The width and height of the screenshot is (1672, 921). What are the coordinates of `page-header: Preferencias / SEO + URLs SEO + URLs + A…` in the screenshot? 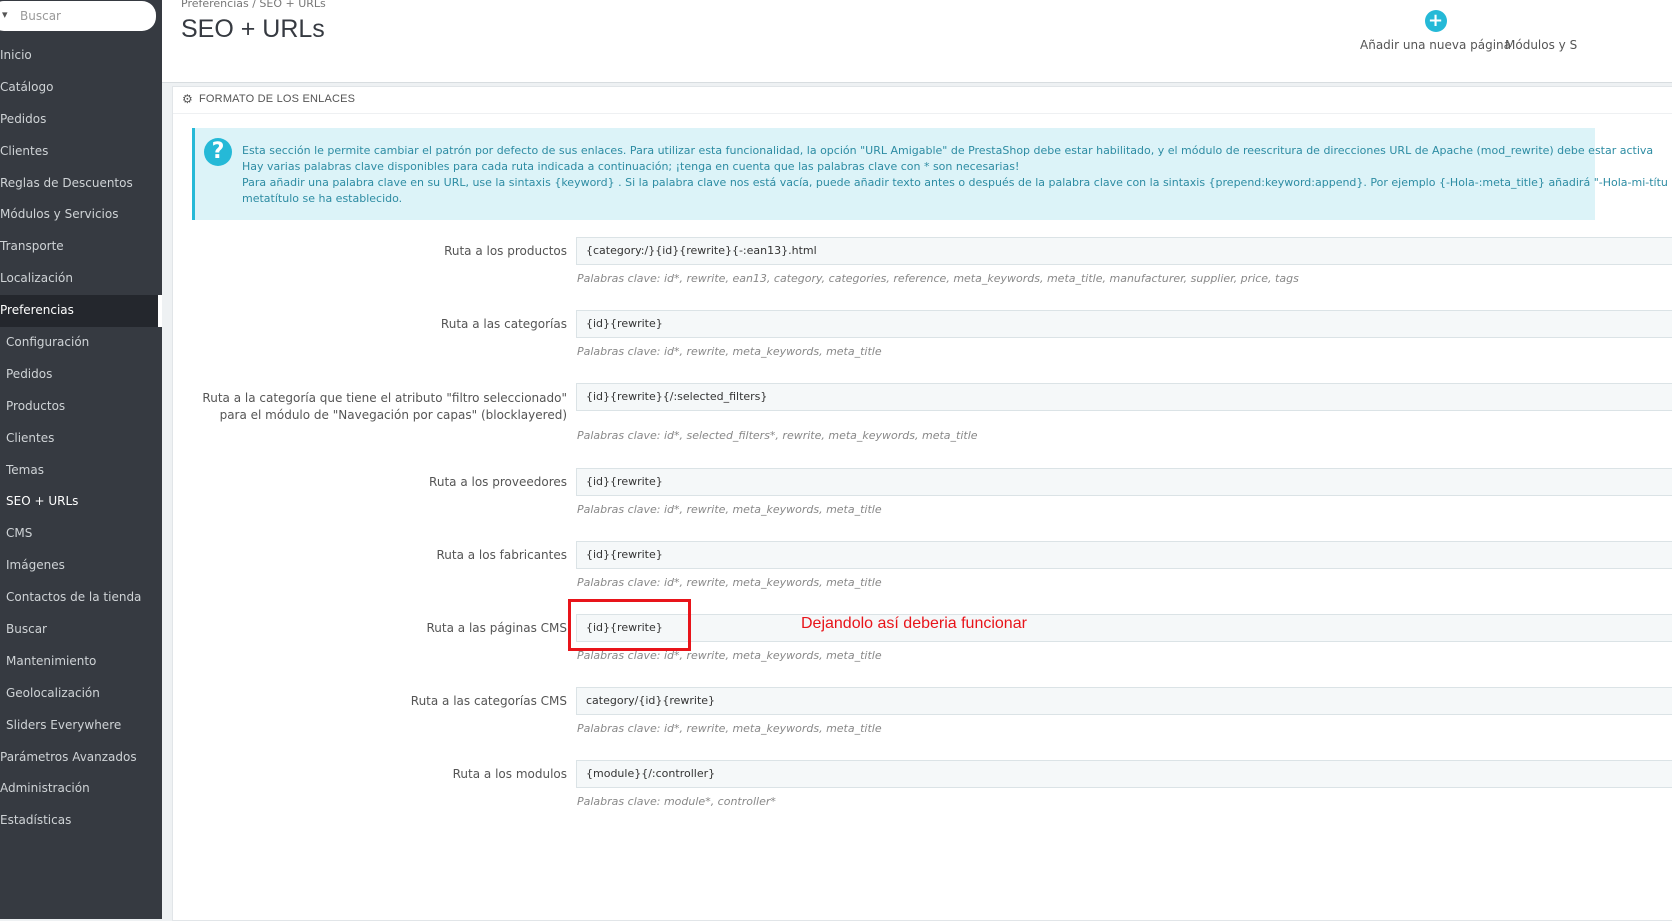 It's located at (917, 41).